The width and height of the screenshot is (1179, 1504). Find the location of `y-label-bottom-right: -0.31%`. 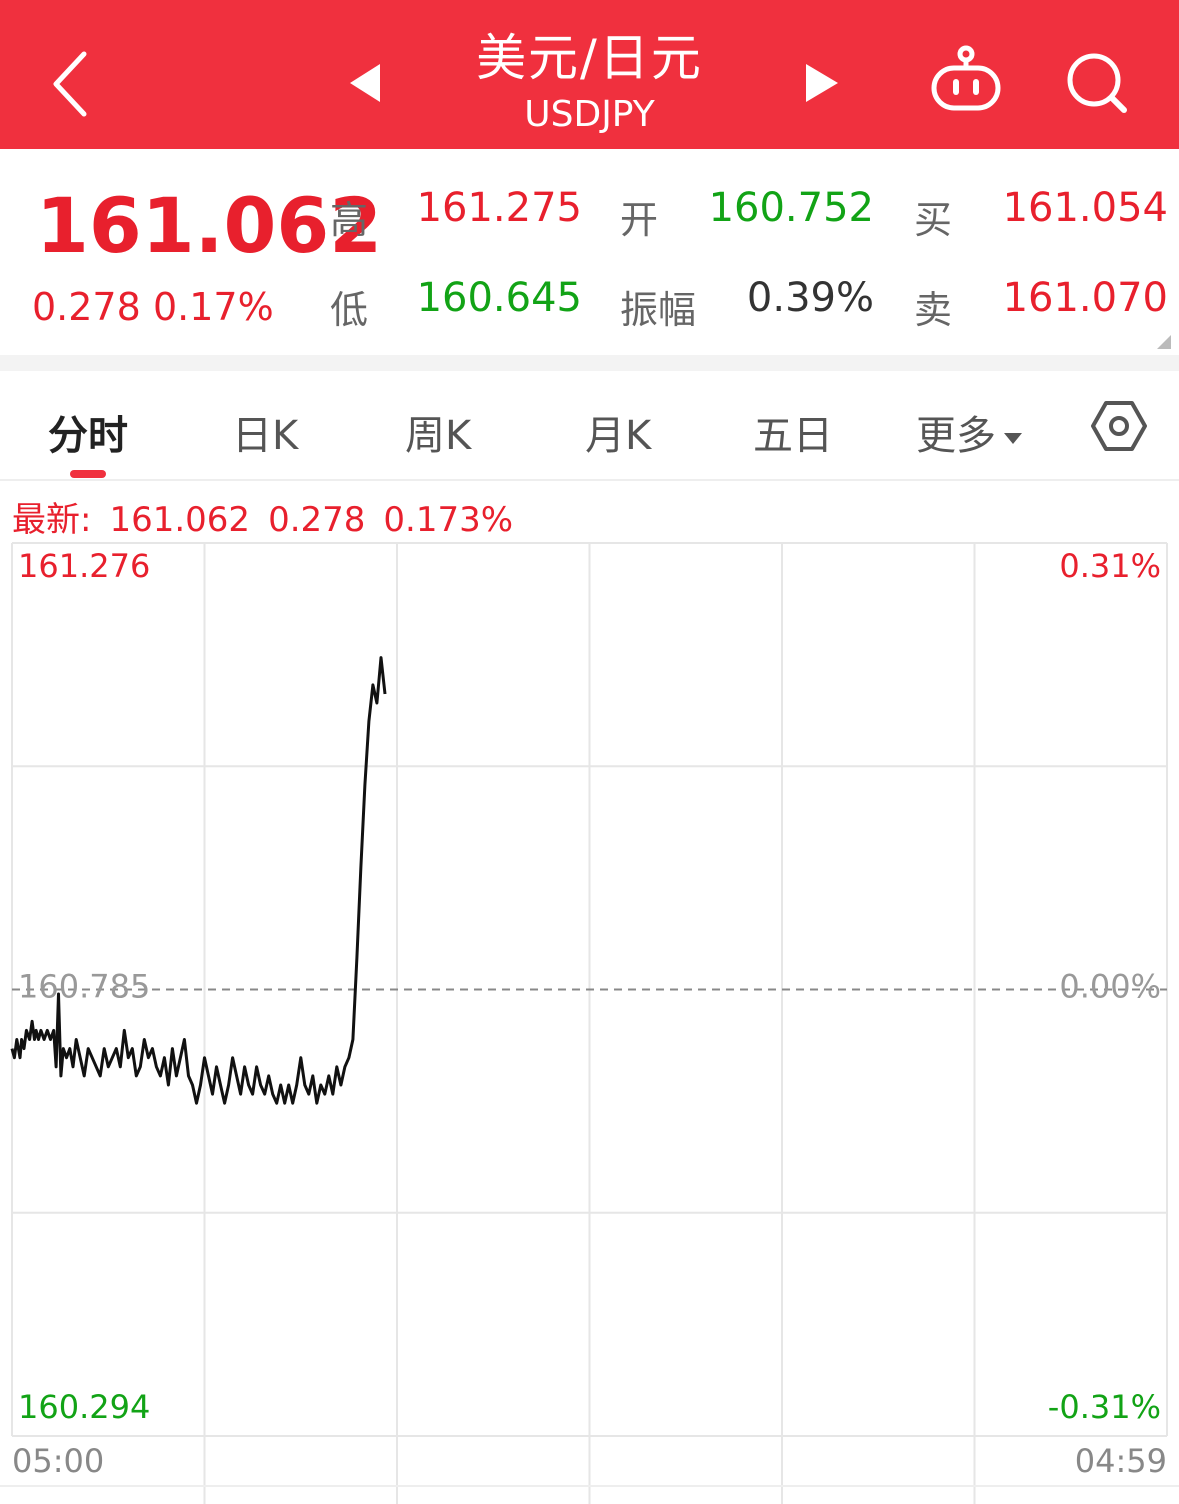

y-label-bottom-right: -0.31% is located at coordinates (1104, 1407).